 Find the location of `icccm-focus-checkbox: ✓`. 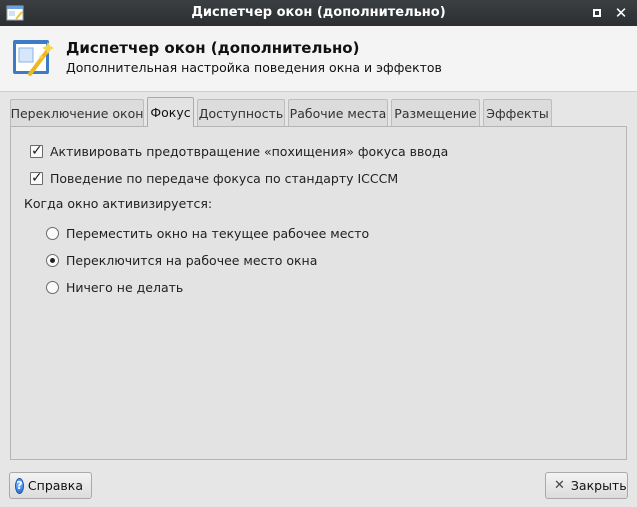

icccm-focus-checkbox: ✓ is located at coordinates (36, 178).